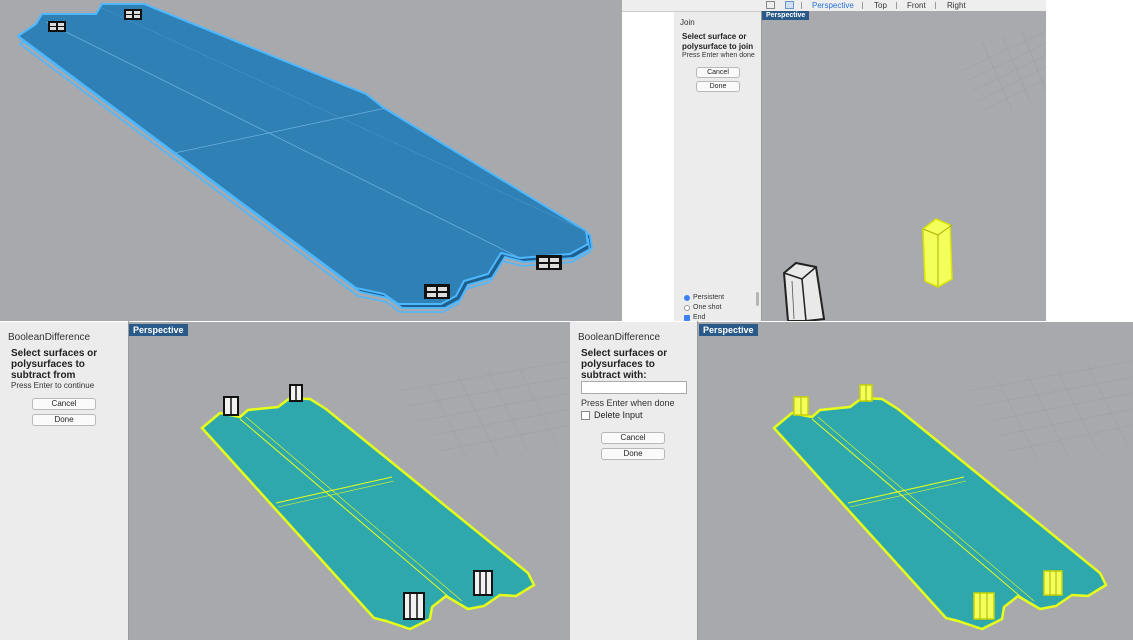 This screenshot has width=1133, height=640. I want to click on viewport-perspective-join: Perspective, so click(904, 166).